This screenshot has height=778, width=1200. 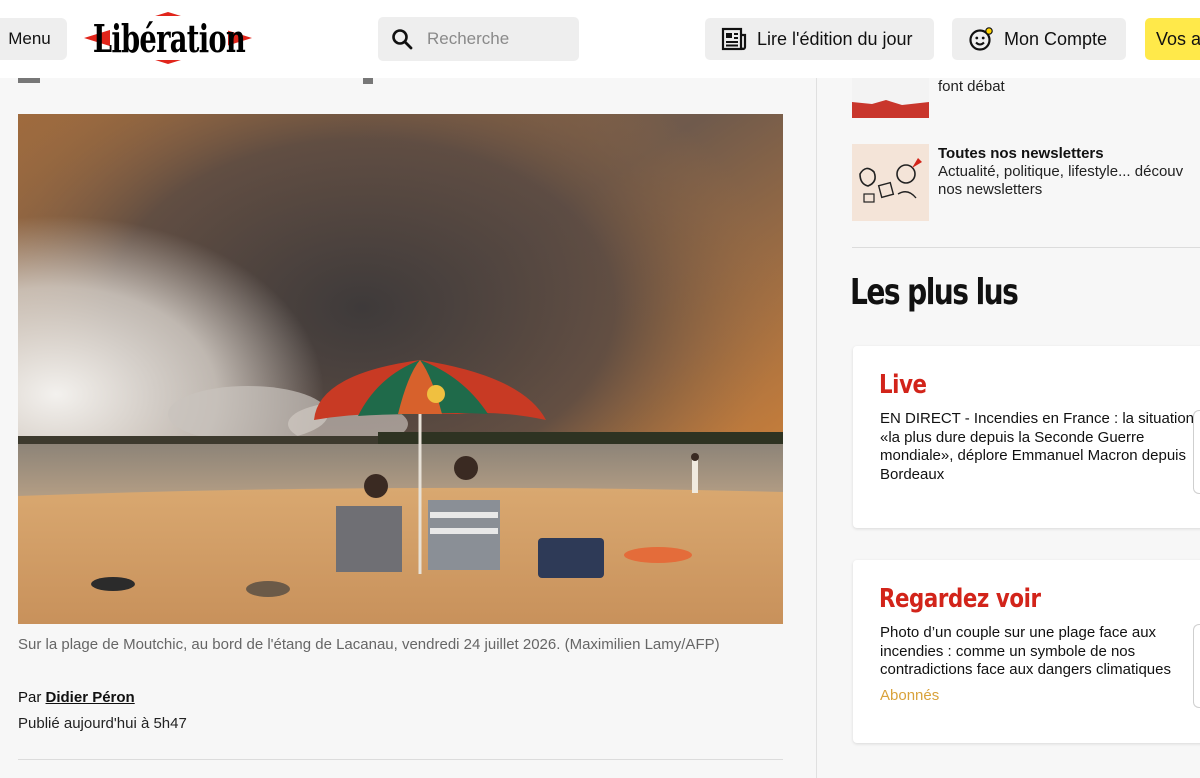 What do you see at coordinates (402, 39) in the screenshot?
I see `search-icon` at bounding box center [402, 39].